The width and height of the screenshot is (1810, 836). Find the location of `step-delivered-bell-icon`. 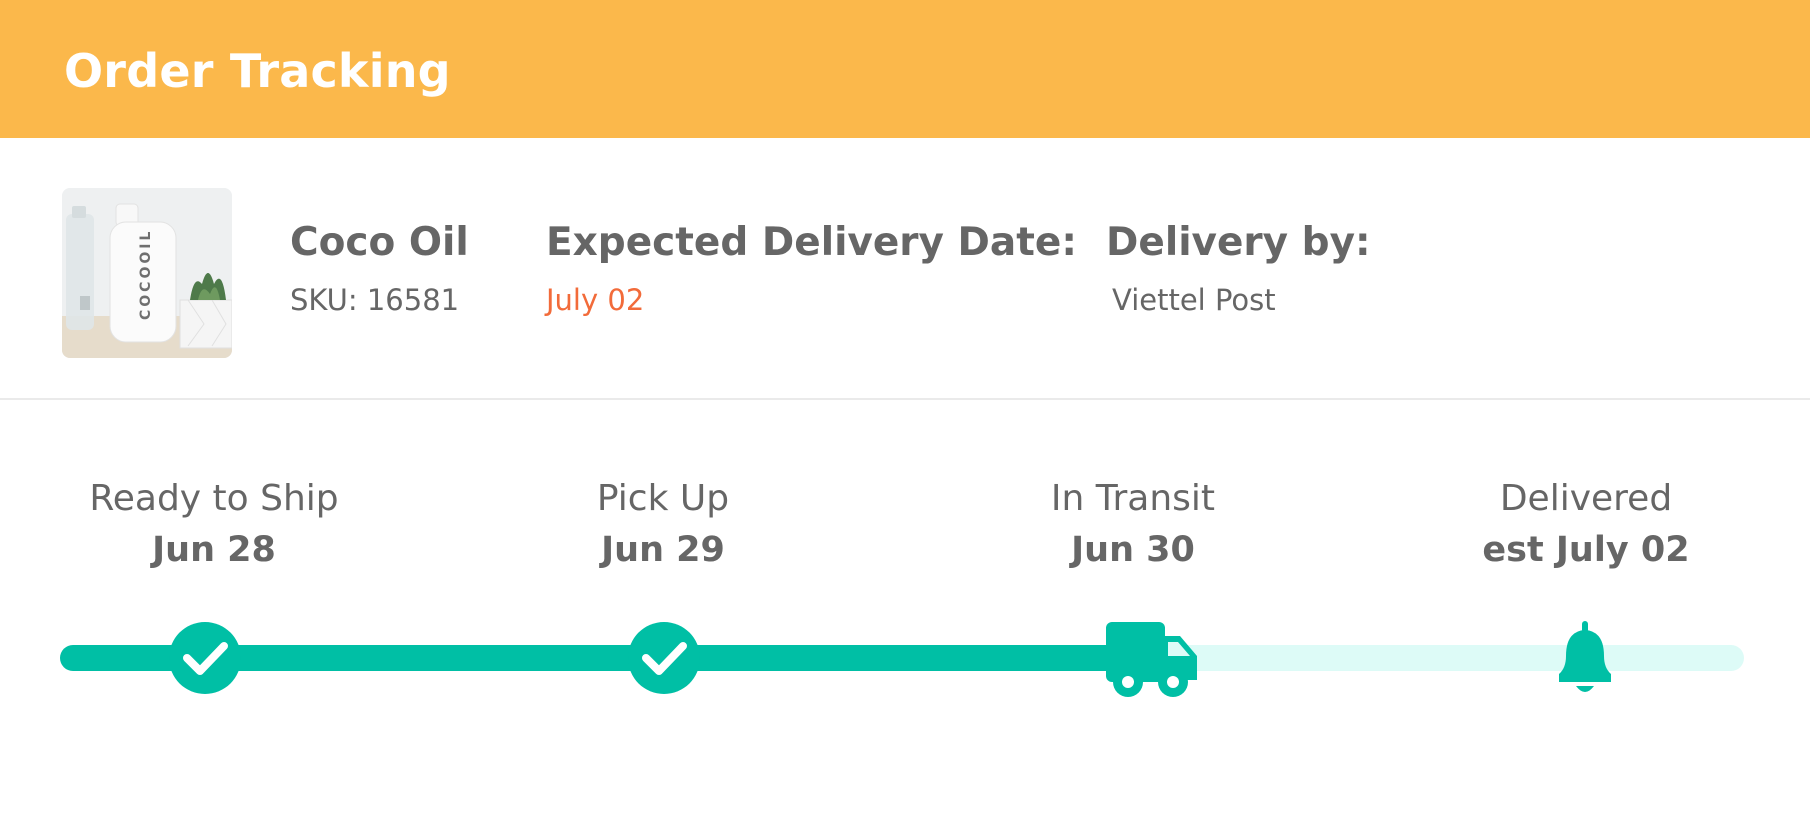

step-delivered-bell-icon is located at coordinates (1585, 656).